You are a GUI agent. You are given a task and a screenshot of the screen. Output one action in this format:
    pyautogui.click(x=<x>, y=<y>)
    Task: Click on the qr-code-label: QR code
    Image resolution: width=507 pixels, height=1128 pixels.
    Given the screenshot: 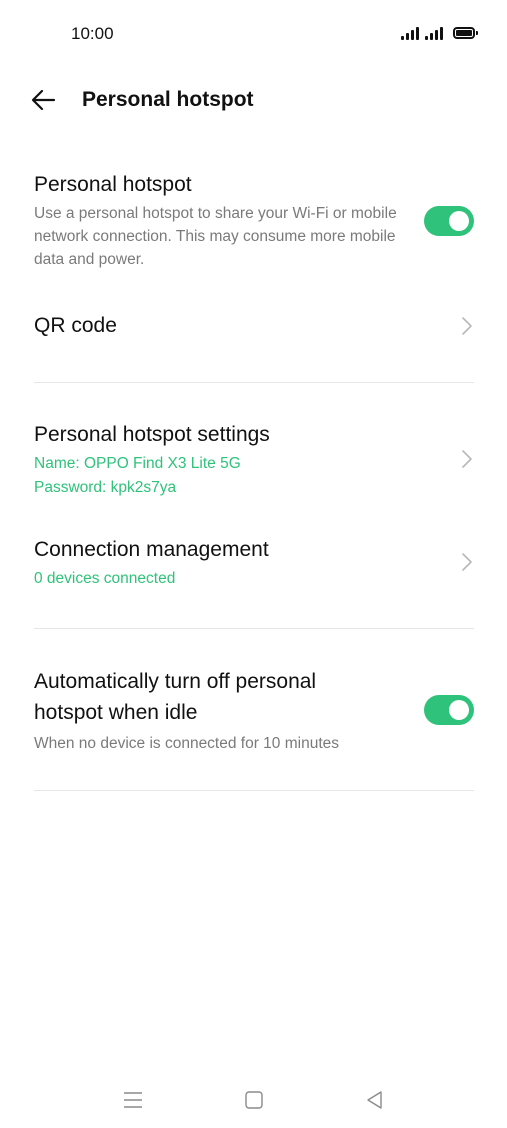 What is the action you would take?
    pyautogui.click(x=75, y=325)
    